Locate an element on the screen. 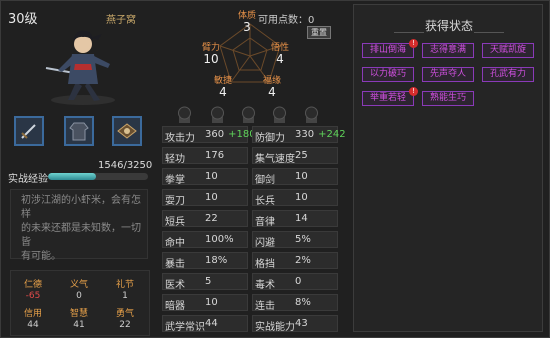  stat-value: 14 is located at coordinates (301, 218).